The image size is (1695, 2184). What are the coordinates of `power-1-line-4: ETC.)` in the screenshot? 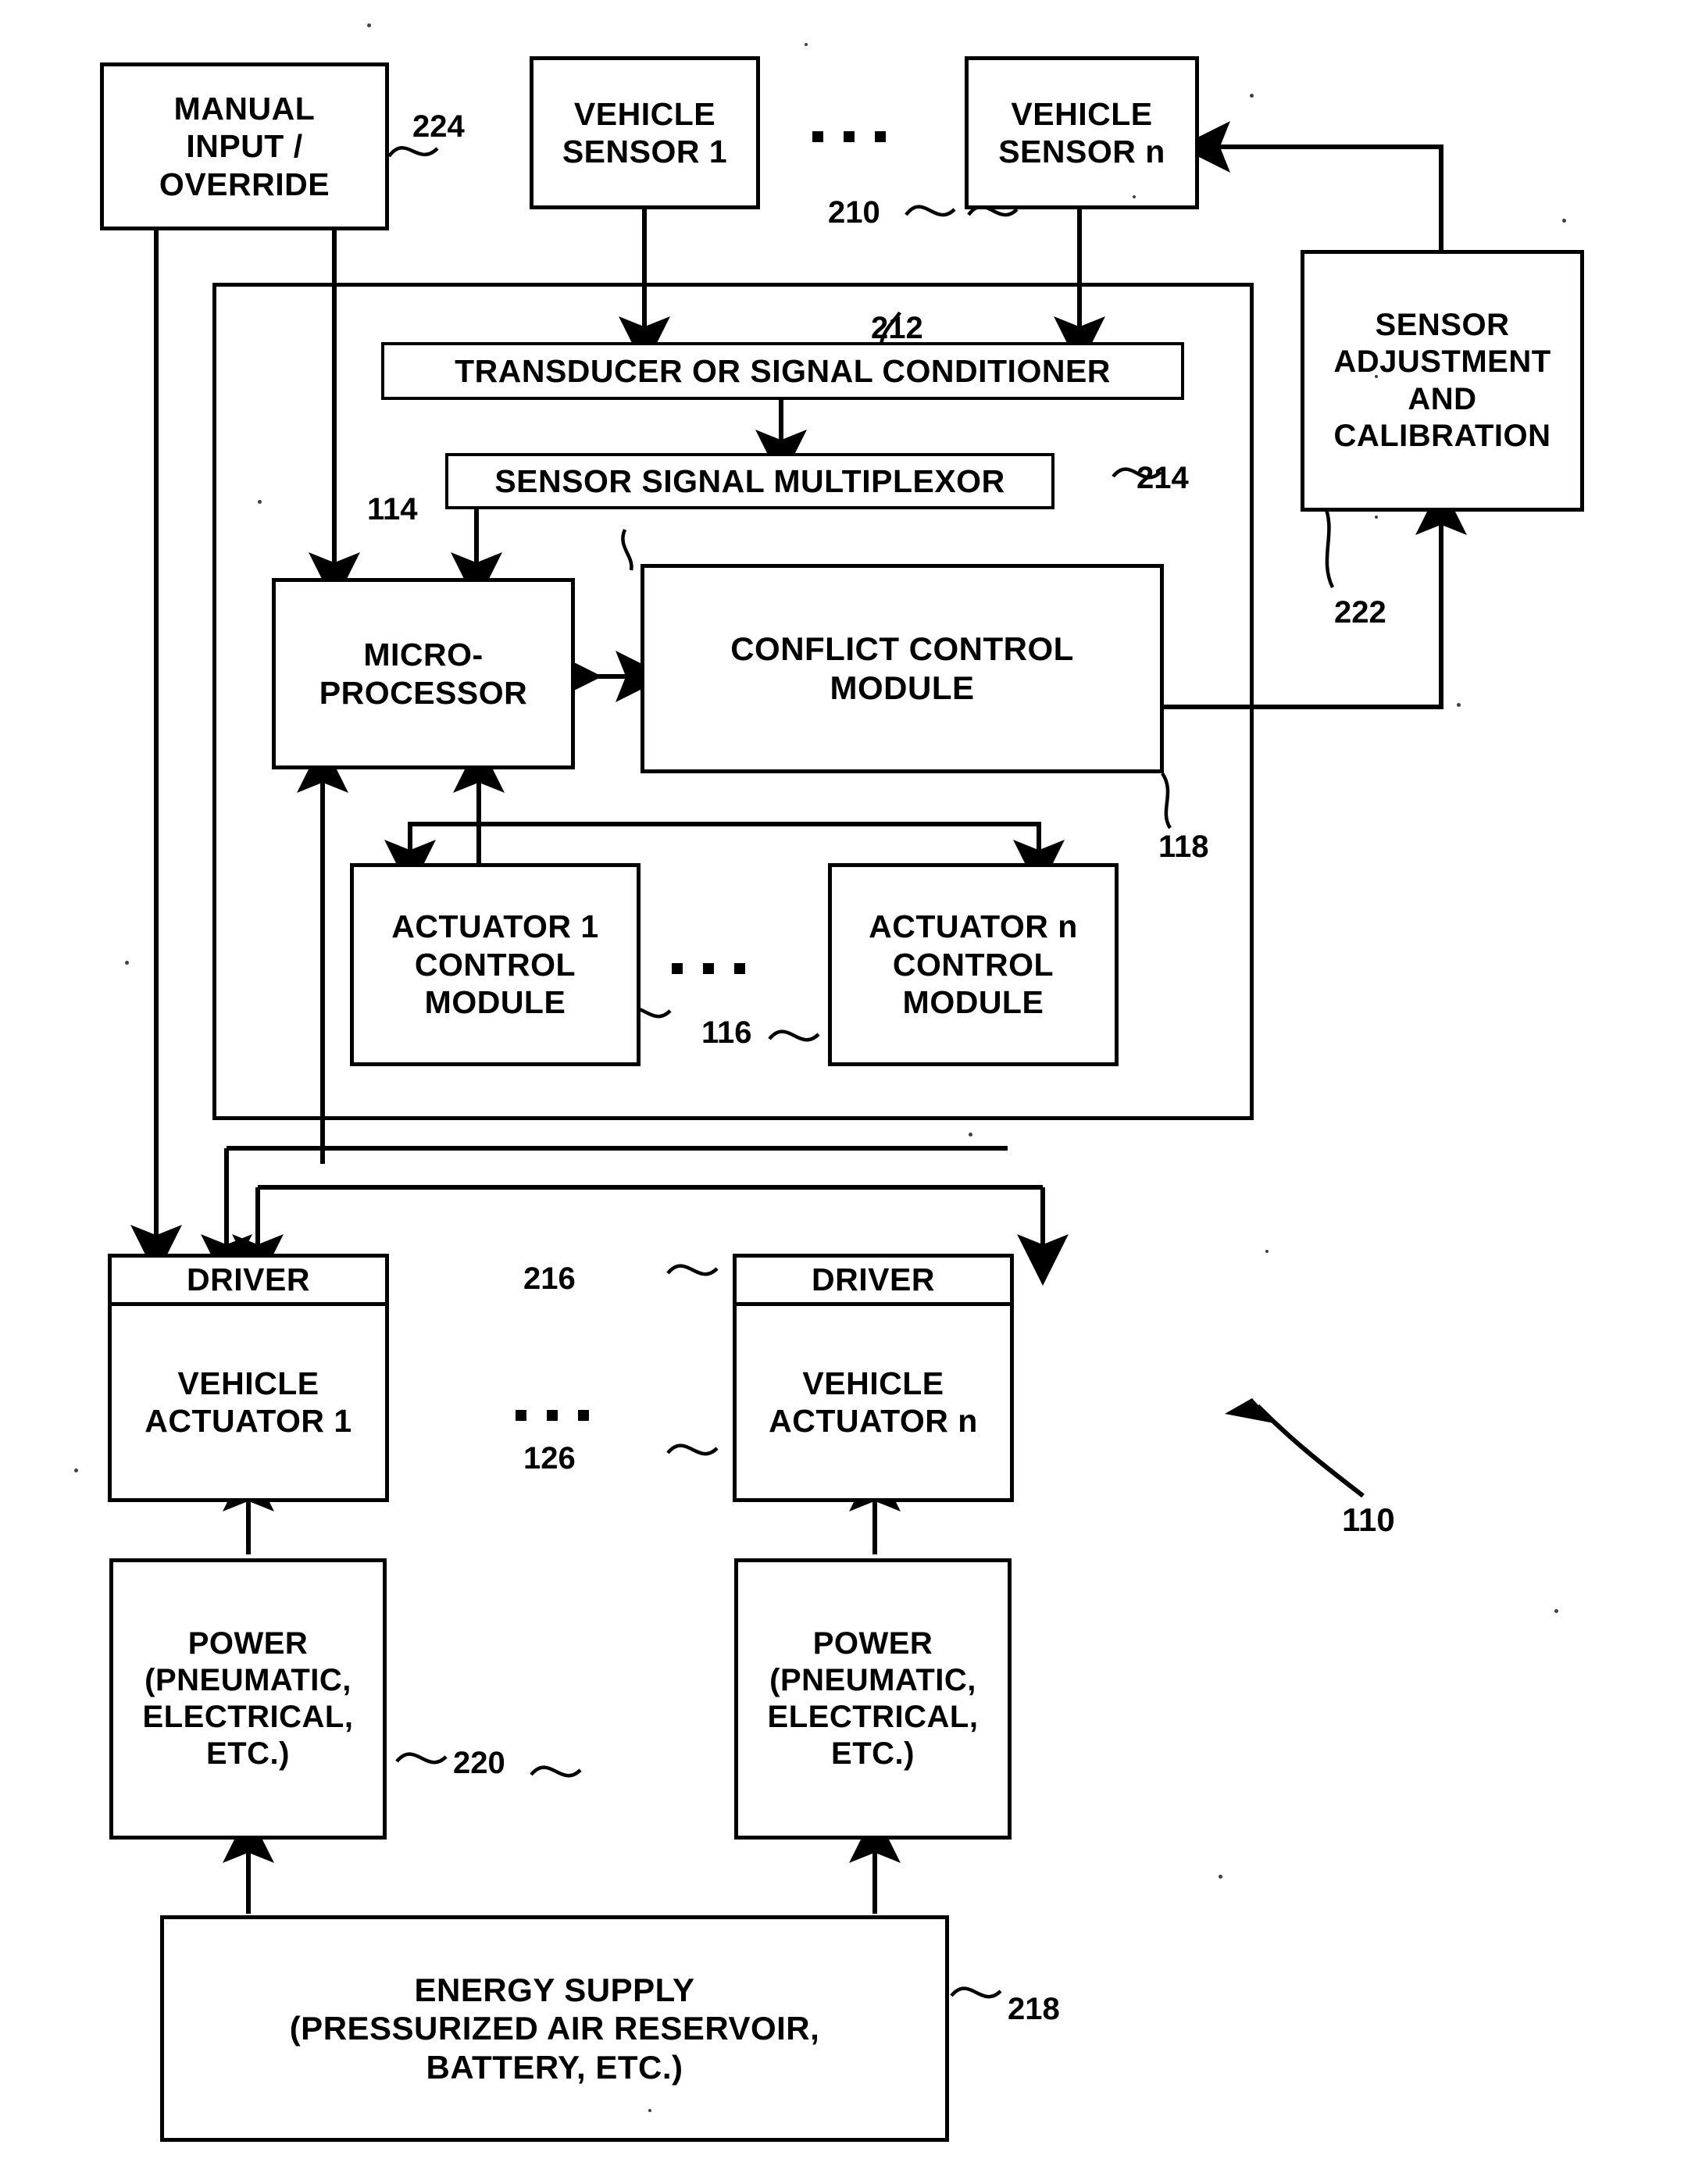 It's located at (248, 1754).